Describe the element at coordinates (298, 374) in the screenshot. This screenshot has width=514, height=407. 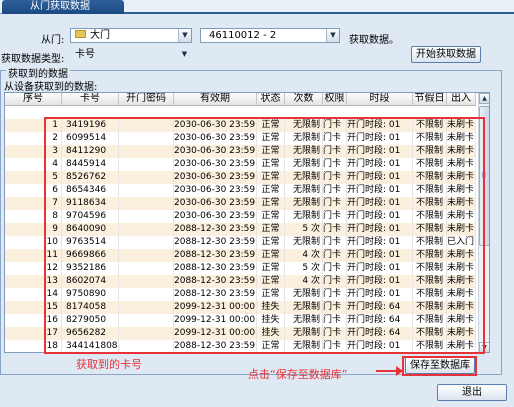
I see `save-hint-annotation: 点击“保存至数据库”` at that location.